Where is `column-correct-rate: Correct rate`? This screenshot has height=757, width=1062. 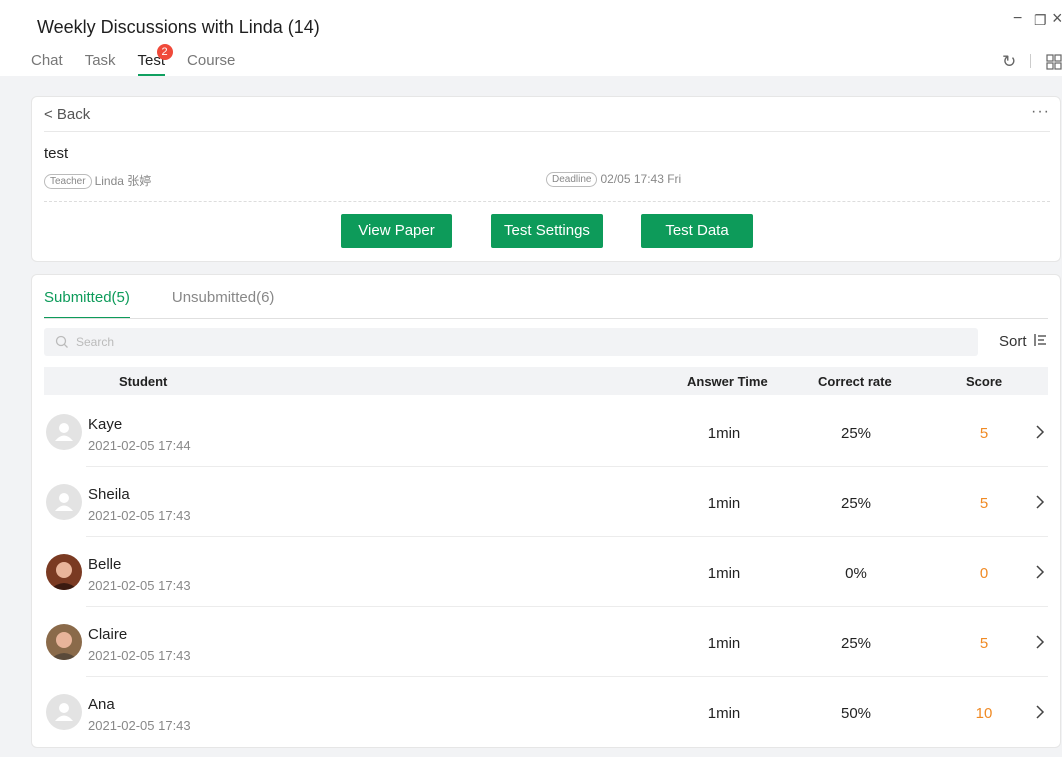
column-correct-rate: Correct rate is located at coordinates (855, 381).